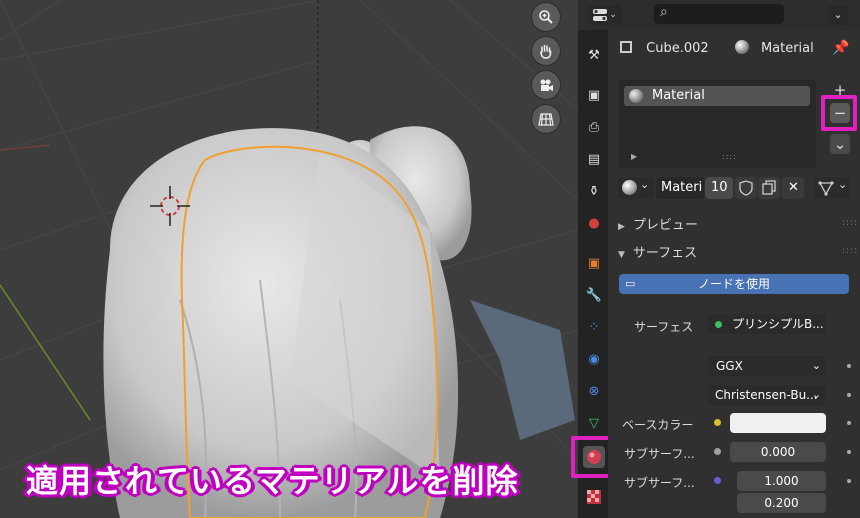  I want to click on breadcrumb-object-name: Cube.002, so click(677, 48).